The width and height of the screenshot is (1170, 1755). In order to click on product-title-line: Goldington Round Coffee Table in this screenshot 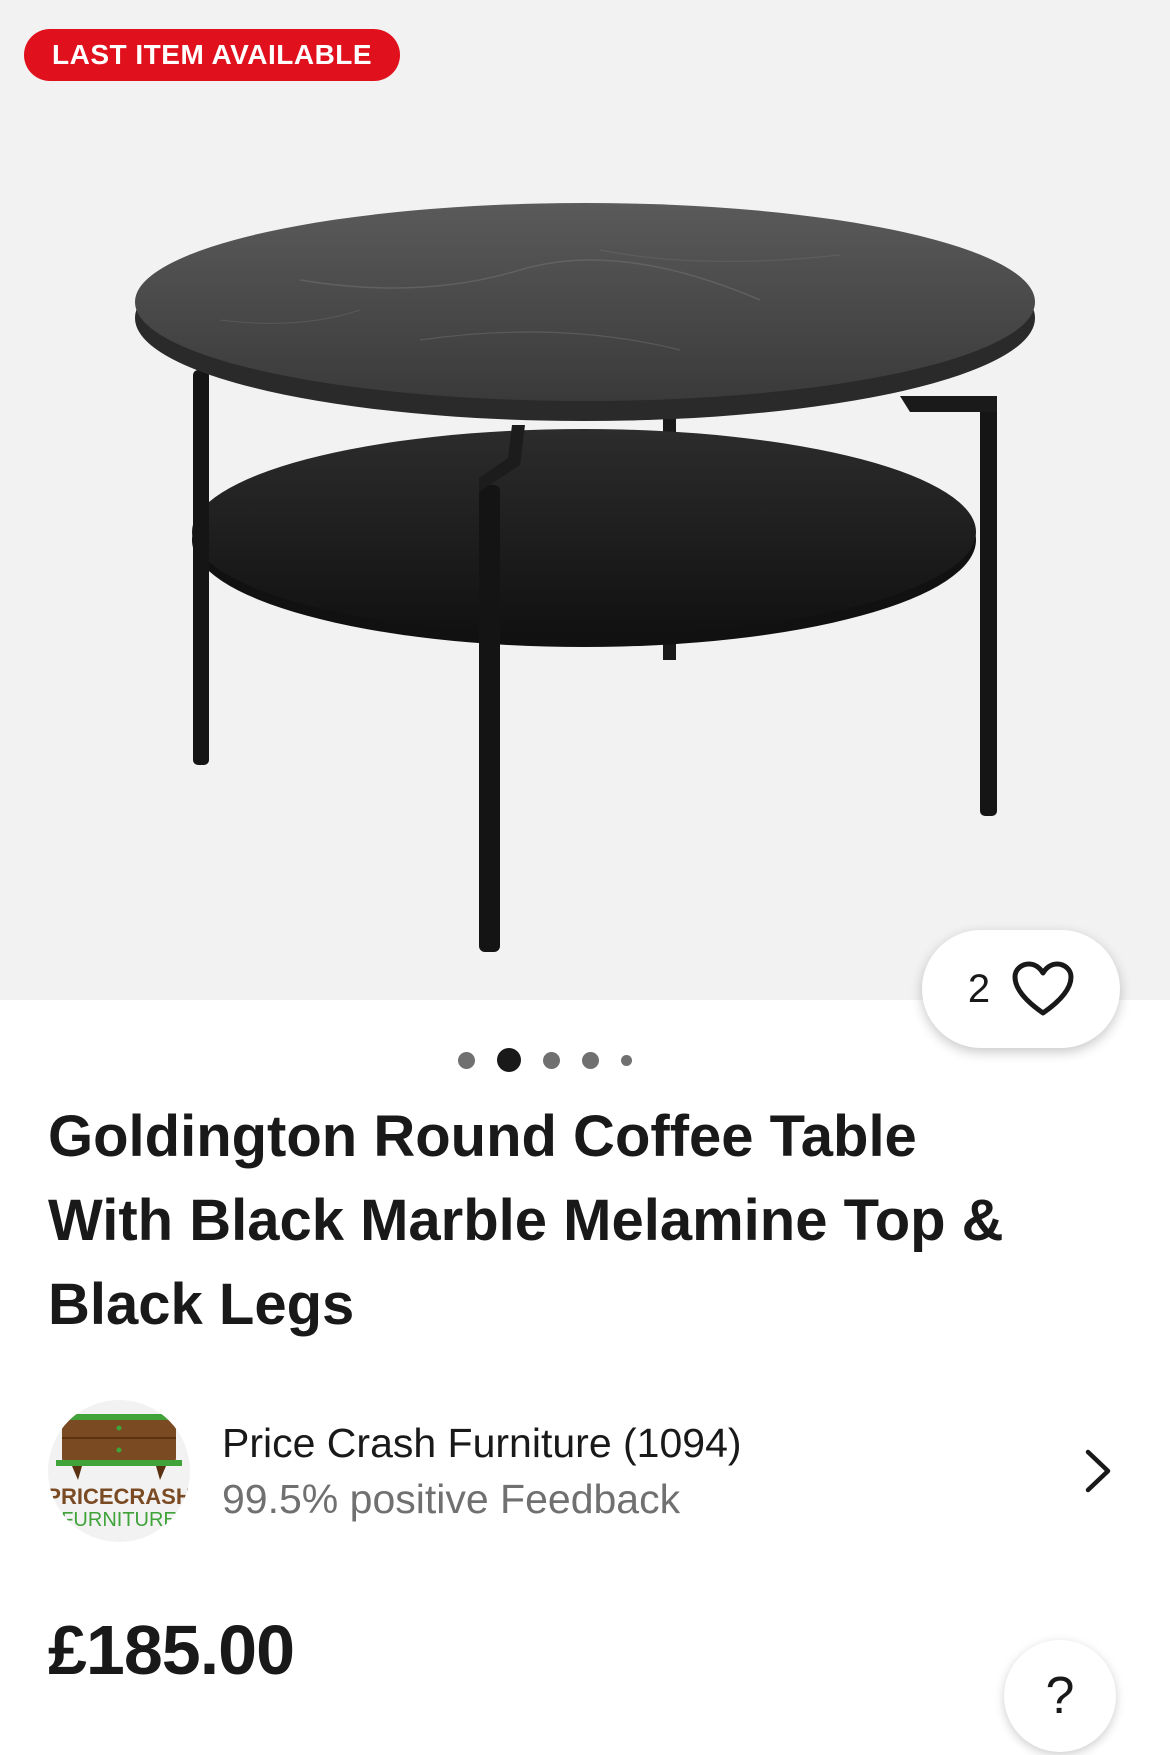, I will do `click(482, 1136)`.